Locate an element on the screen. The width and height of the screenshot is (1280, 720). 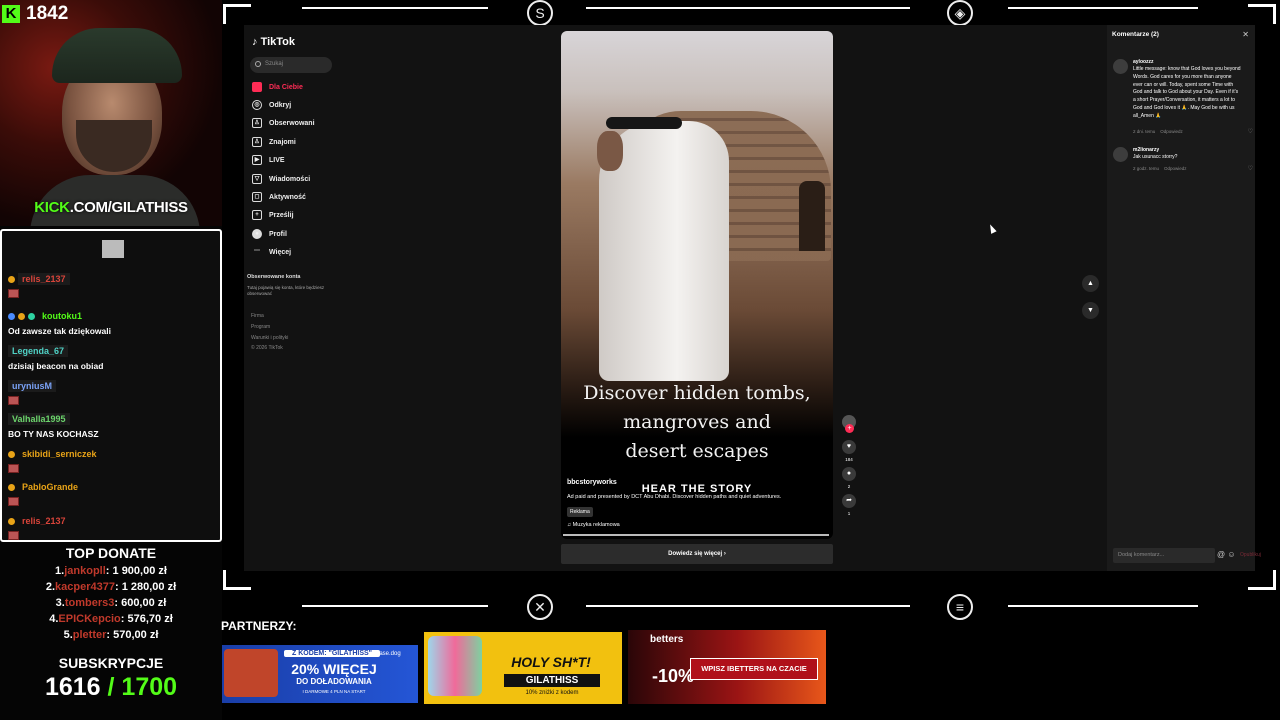
previous-video-button: ▲ is located at coordinates (1090, 283).